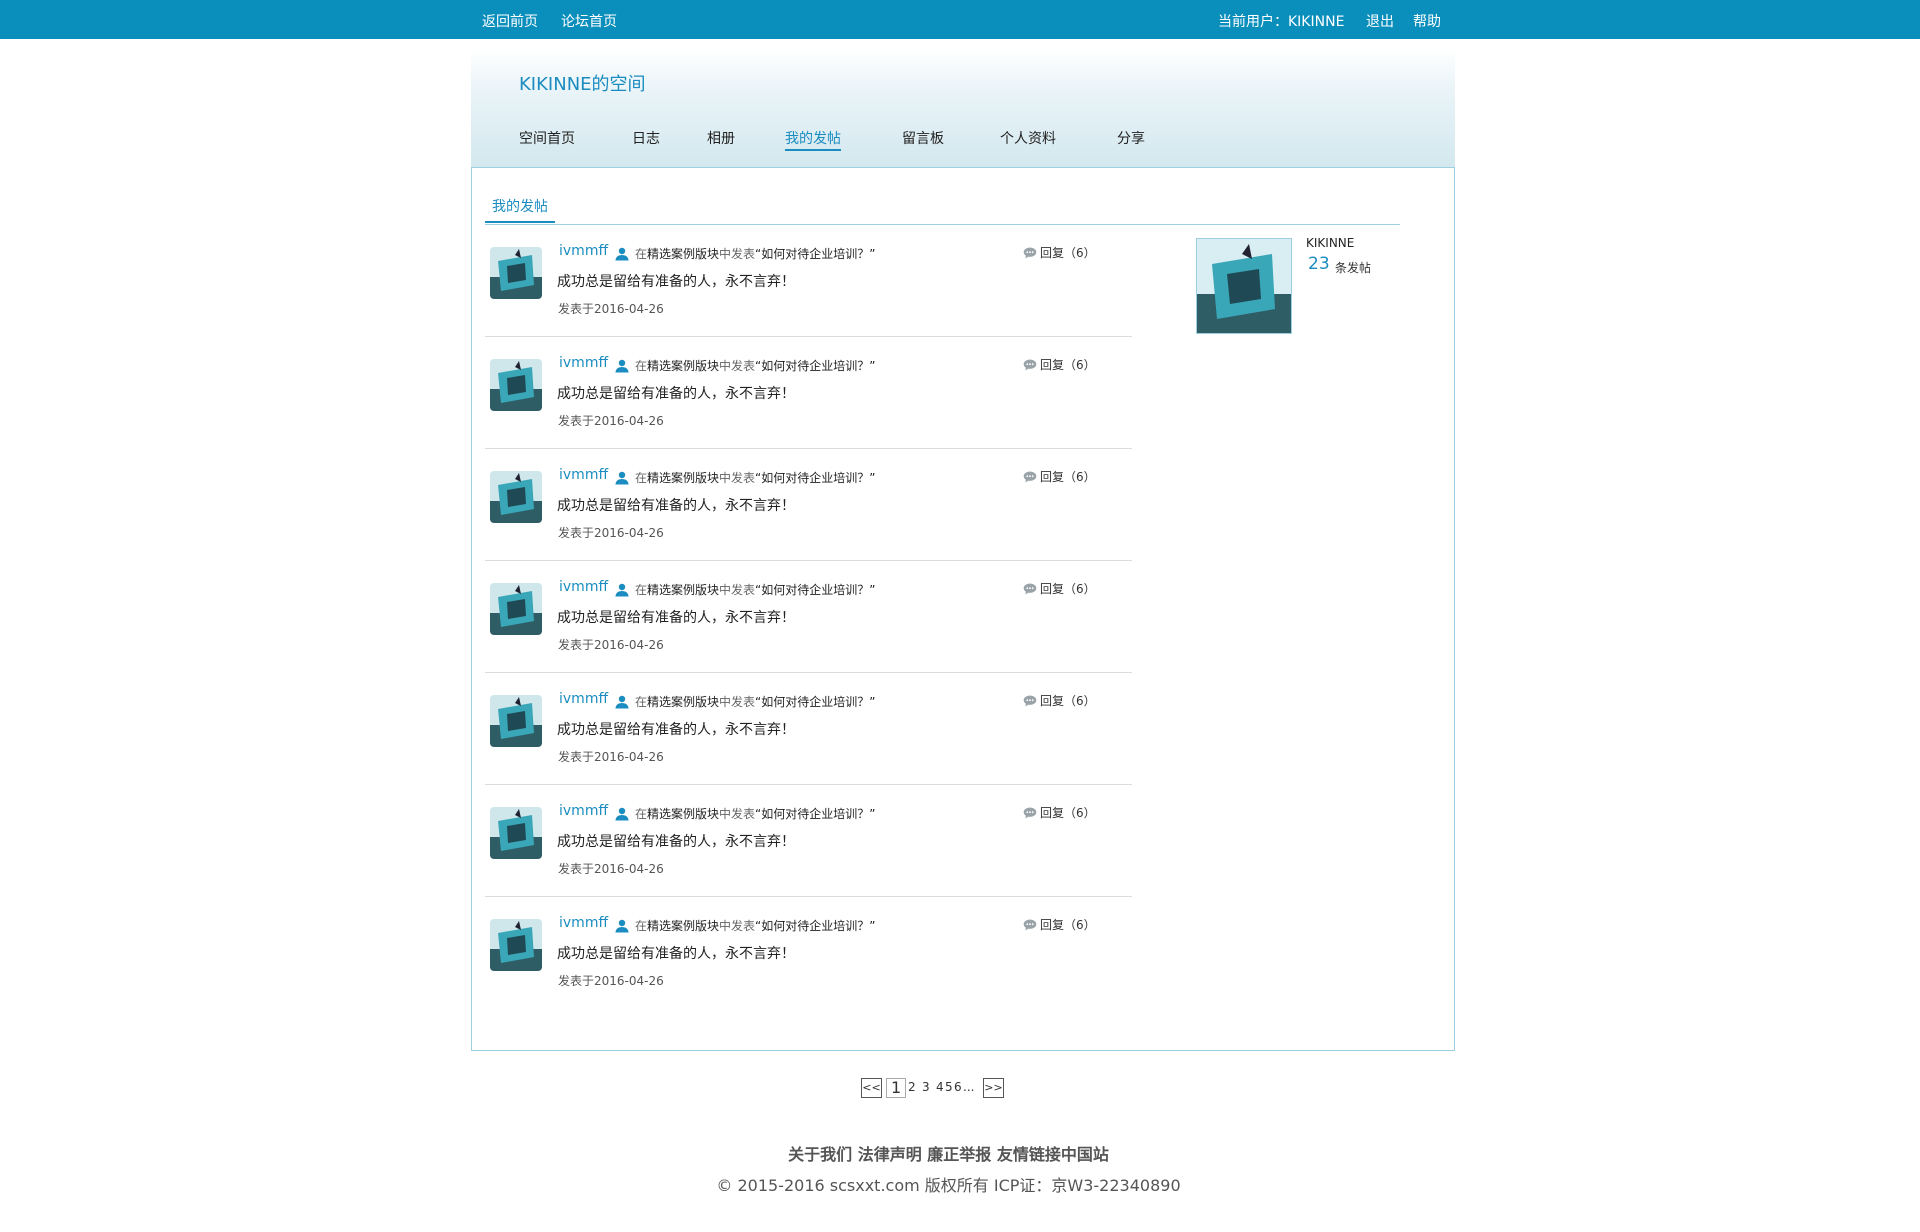  Describe the element at coordinates (1380, 22) in the screenshot. I see `logout-link: 退出` at that location.